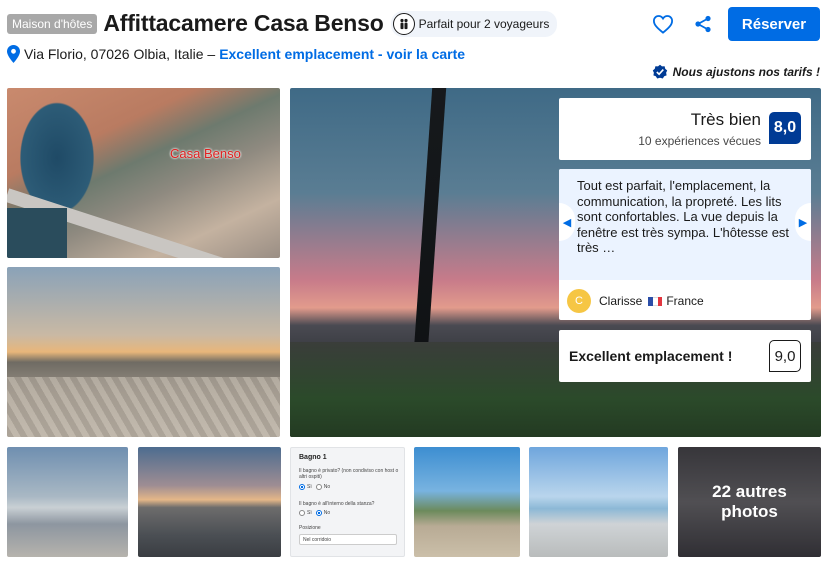  Describe the element at coordinates (598, 502) in the screenshot. I see `thumb-harbor` at that location.